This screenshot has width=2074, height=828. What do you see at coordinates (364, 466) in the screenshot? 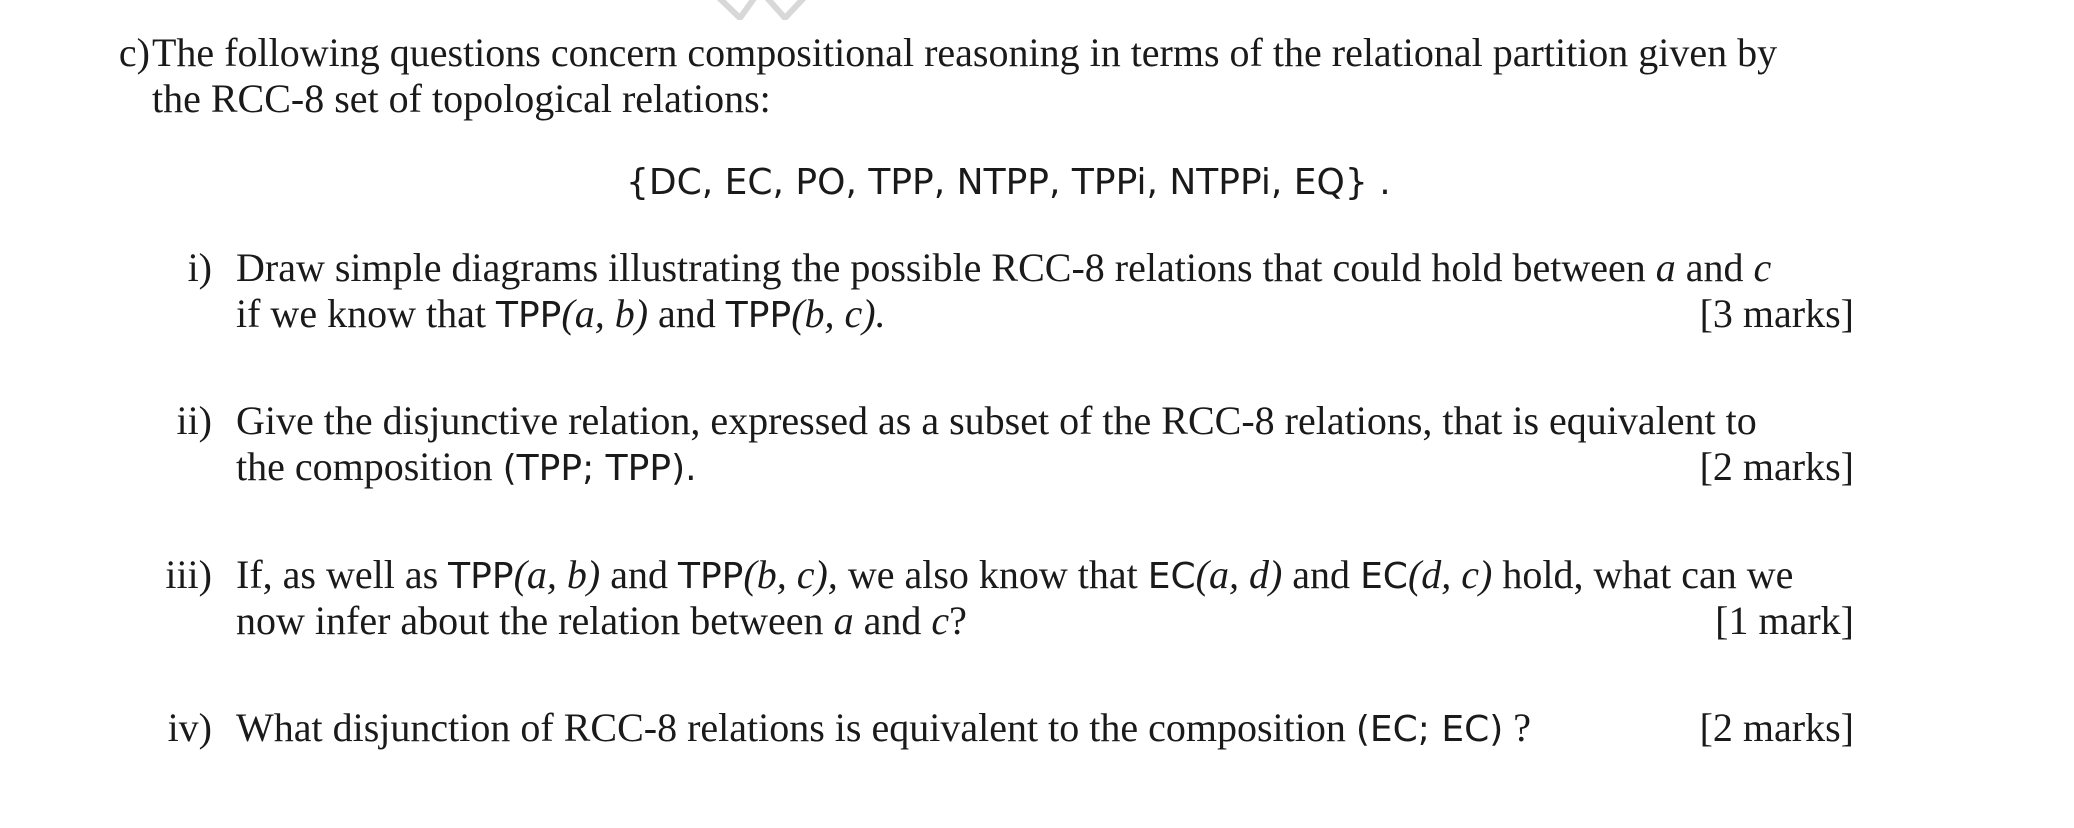
I see `question-ii-pre: the composition` at bounding box center [364, 466].